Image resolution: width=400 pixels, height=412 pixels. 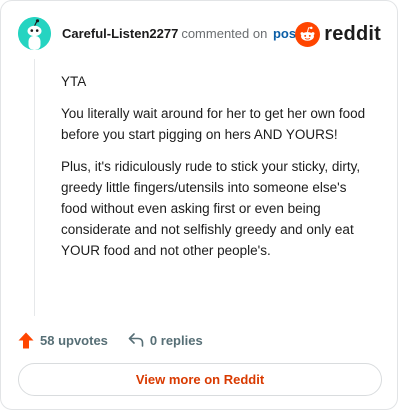 What do you see at coordinates (34, 187) in the screenshot?
I see `thread-line` at bounding box center [34, 187].